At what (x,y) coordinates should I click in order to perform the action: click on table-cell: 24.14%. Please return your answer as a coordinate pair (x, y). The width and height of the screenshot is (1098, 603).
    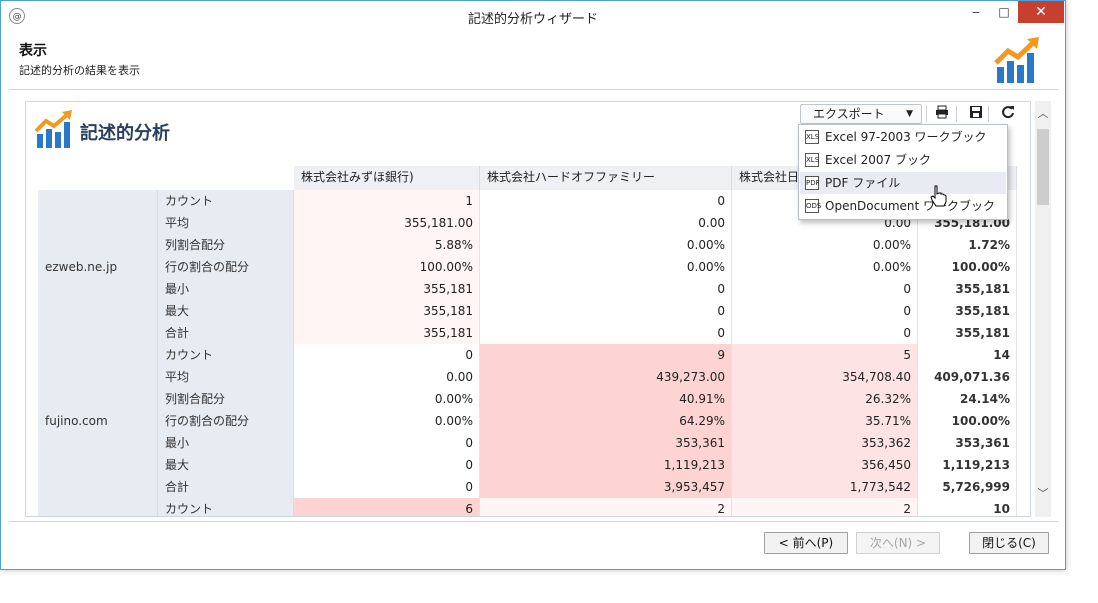
    Looking at the image, I should click on (967, 399).